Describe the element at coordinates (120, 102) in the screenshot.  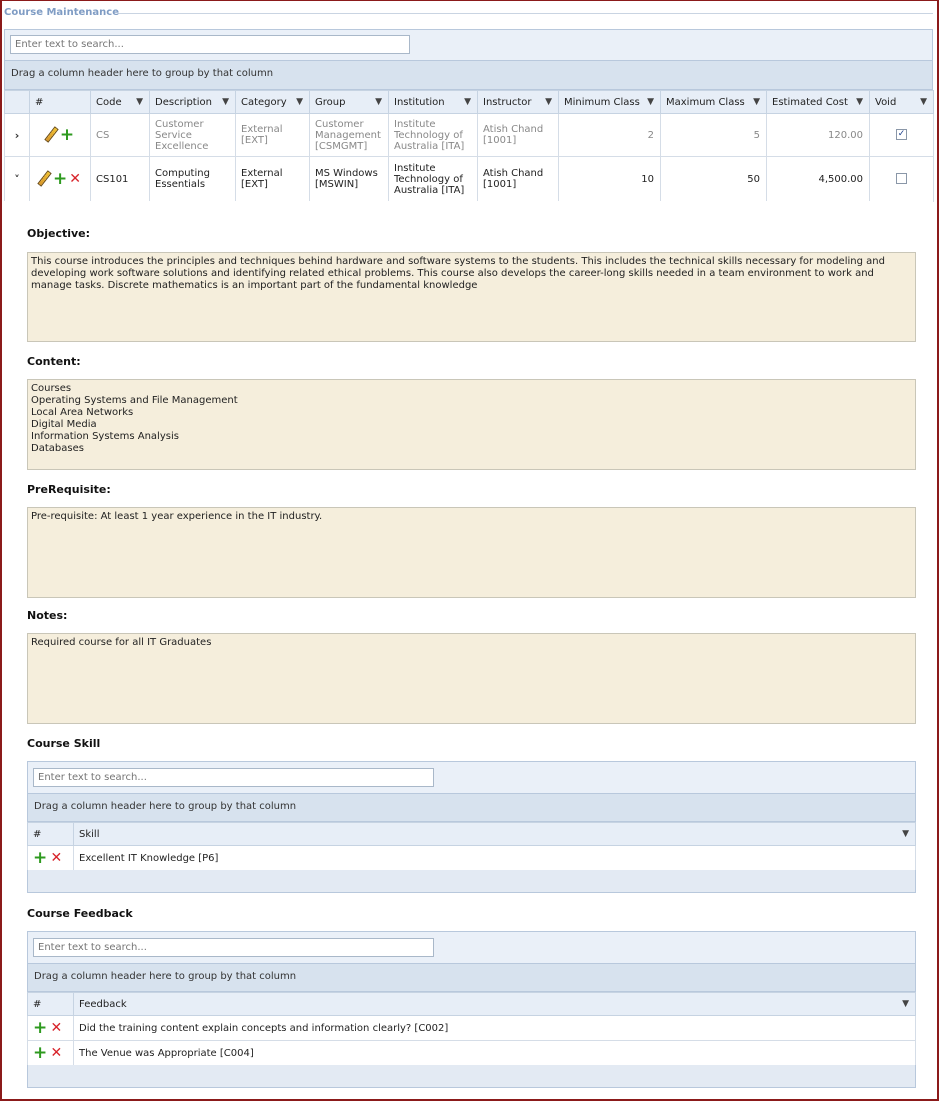
I see `header-code: Code ▼` at that location.